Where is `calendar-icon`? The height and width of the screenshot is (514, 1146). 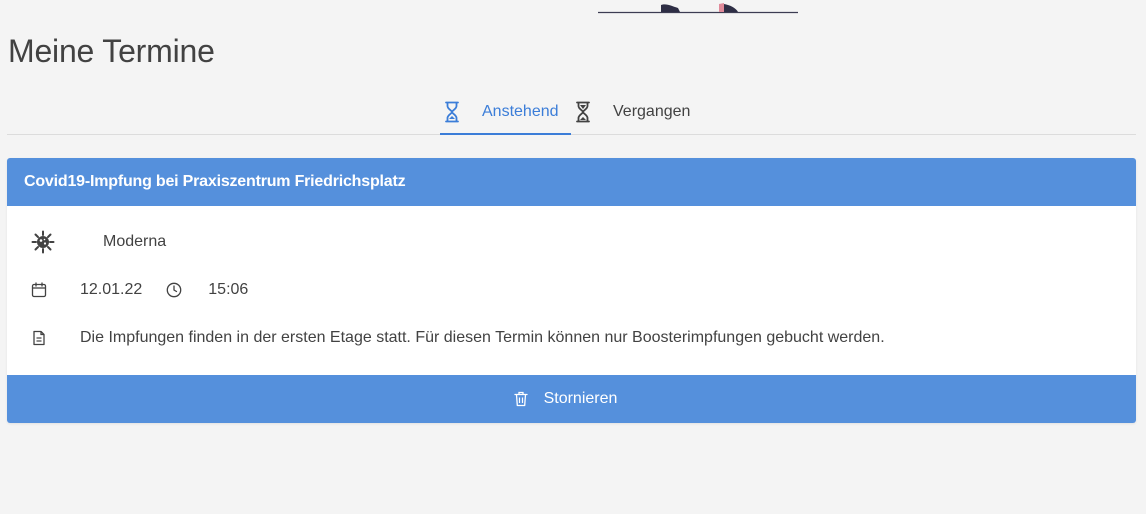 calendar-icon is located at coordinates (39, 290).